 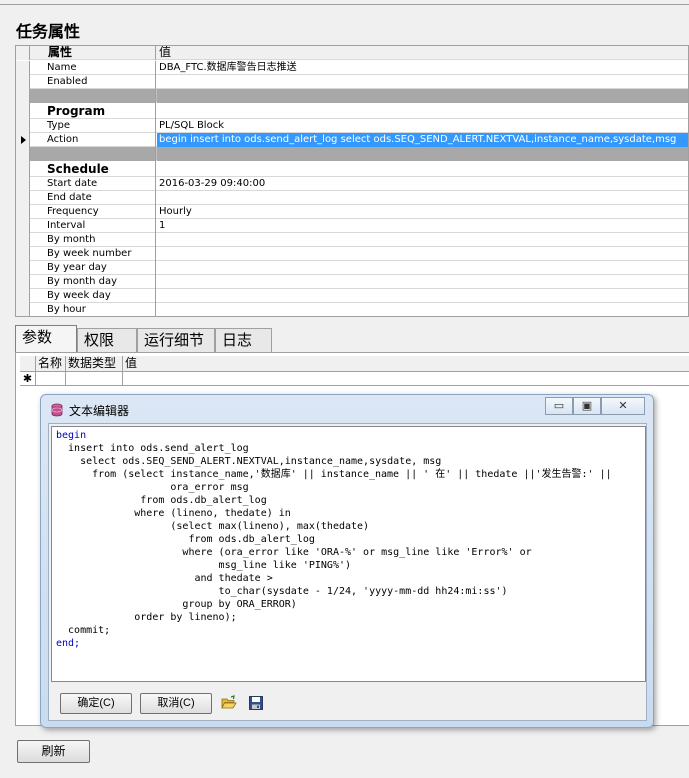 What do you see at coordinates (93, 282) in the screenshot?
I see `property-key: By month day` at bounding box center [93, 282].